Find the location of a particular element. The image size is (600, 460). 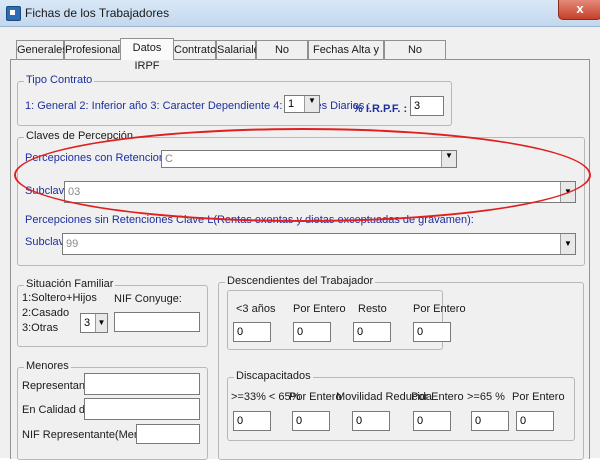

disc-input-0: 0 is located at coordinates (252, 421).